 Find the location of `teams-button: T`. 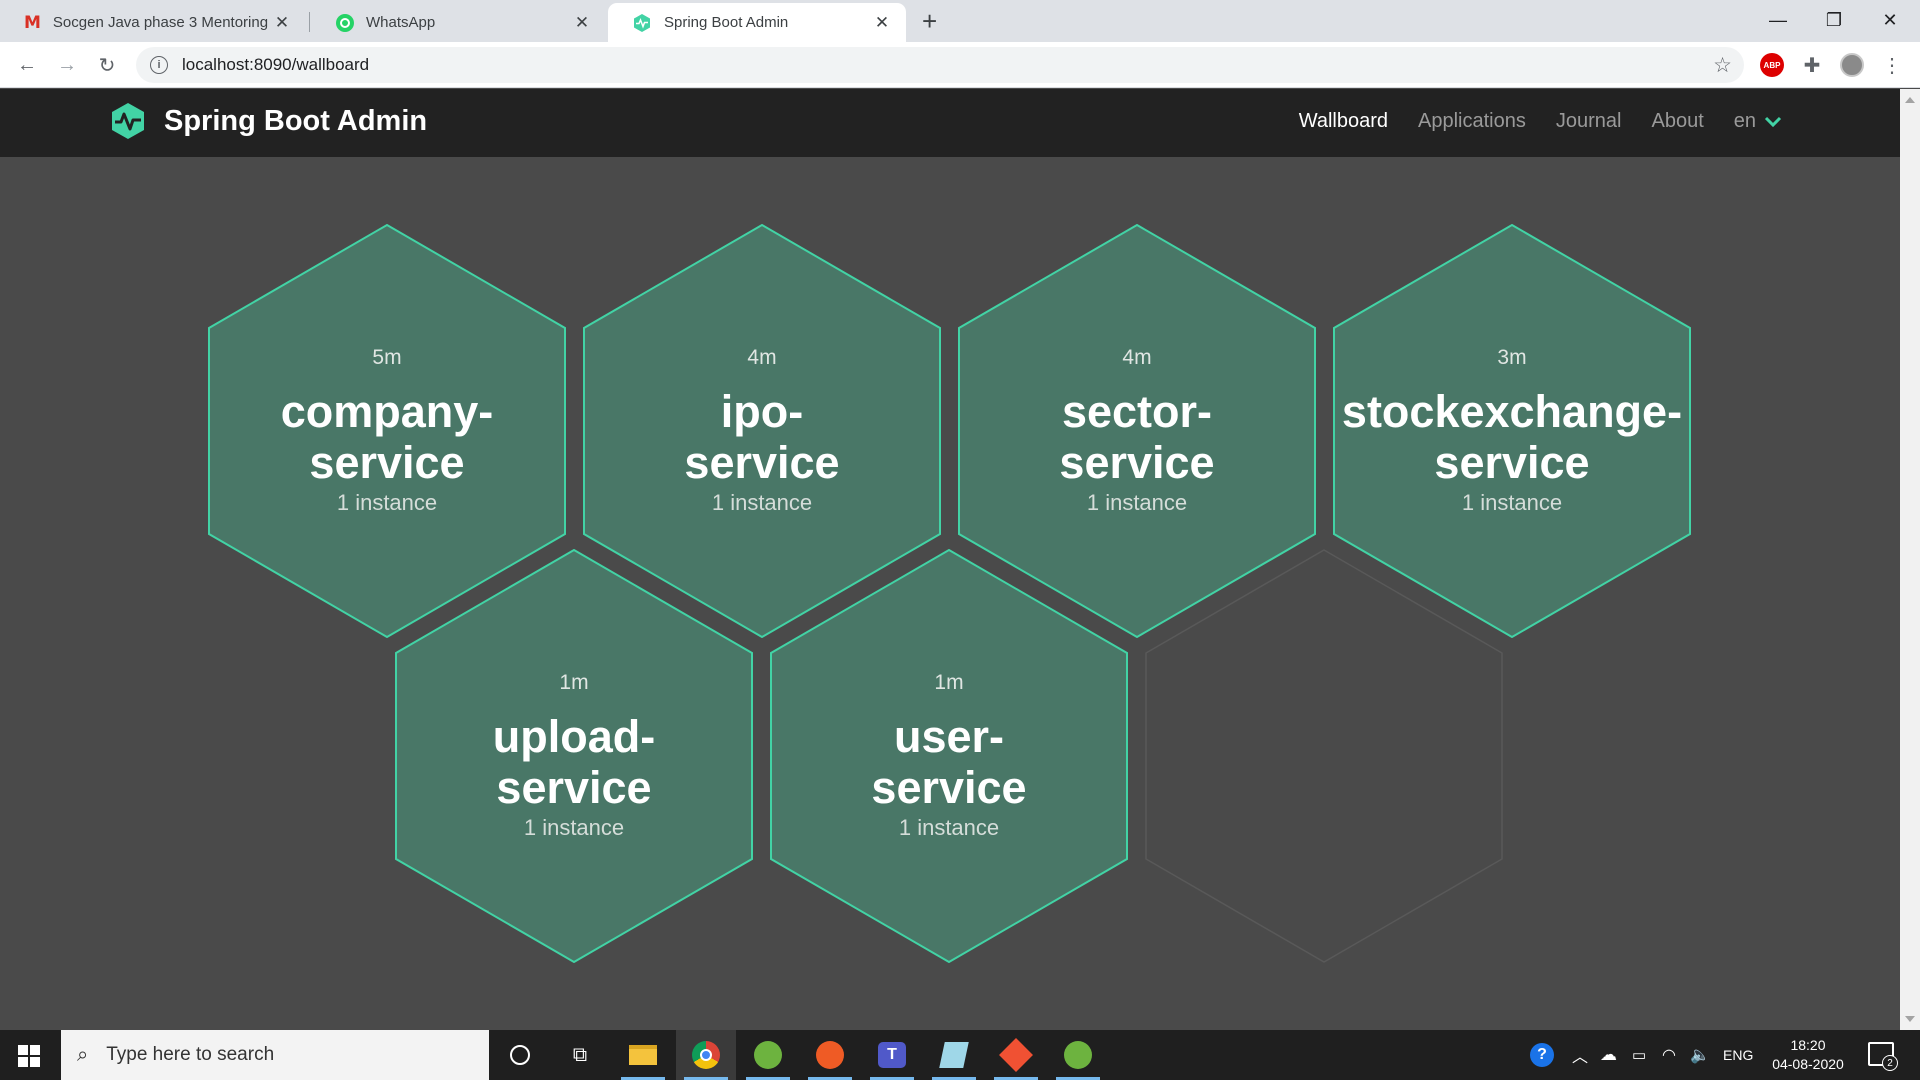

teams-button: T is located at coordinates (892, 1055).